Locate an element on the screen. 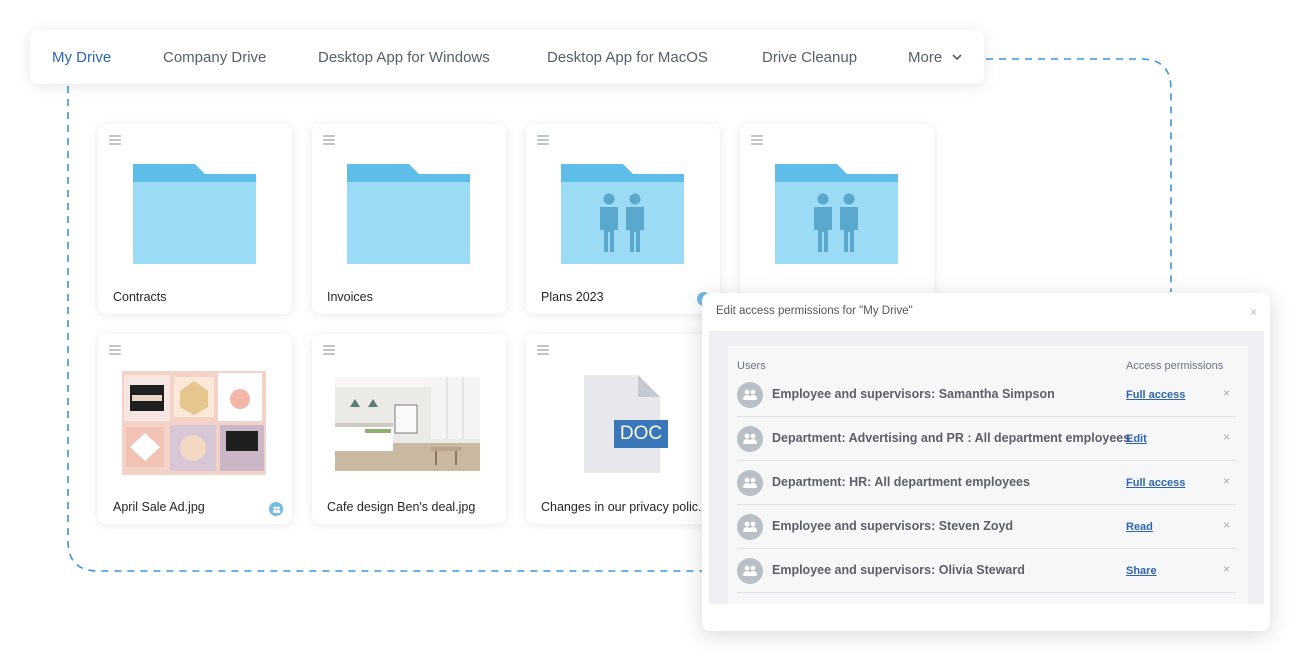  dialog-title: Edit access permissions for "My Drive" is located at coordinates (814, 311).